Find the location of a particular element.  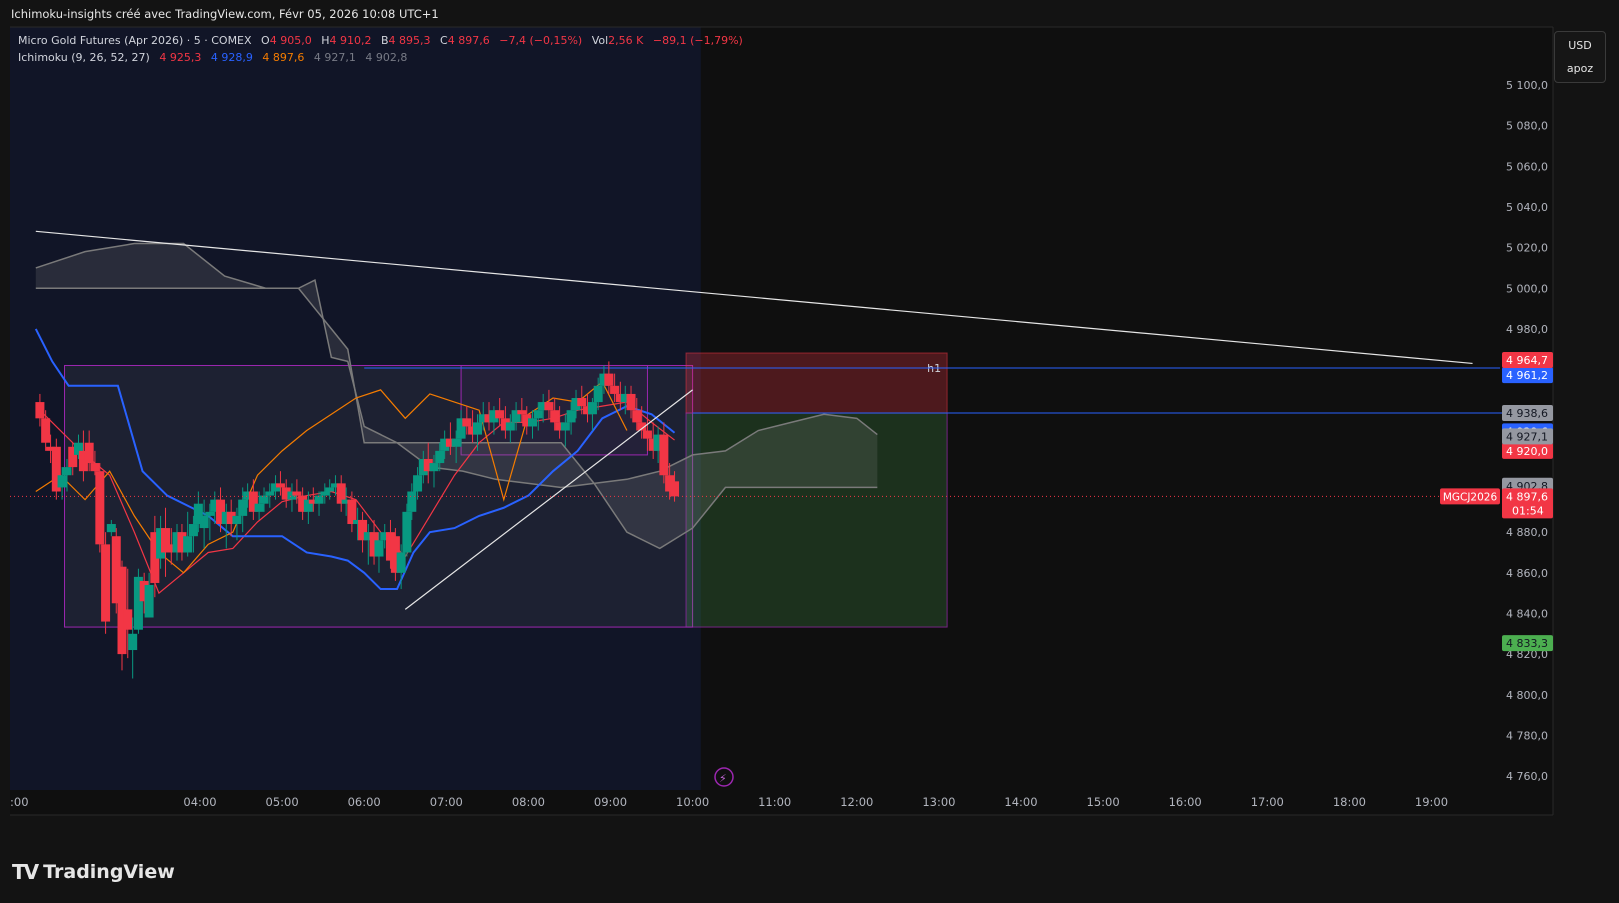

x-tick-label: 14:00 is located at coordinates (1020, 802).